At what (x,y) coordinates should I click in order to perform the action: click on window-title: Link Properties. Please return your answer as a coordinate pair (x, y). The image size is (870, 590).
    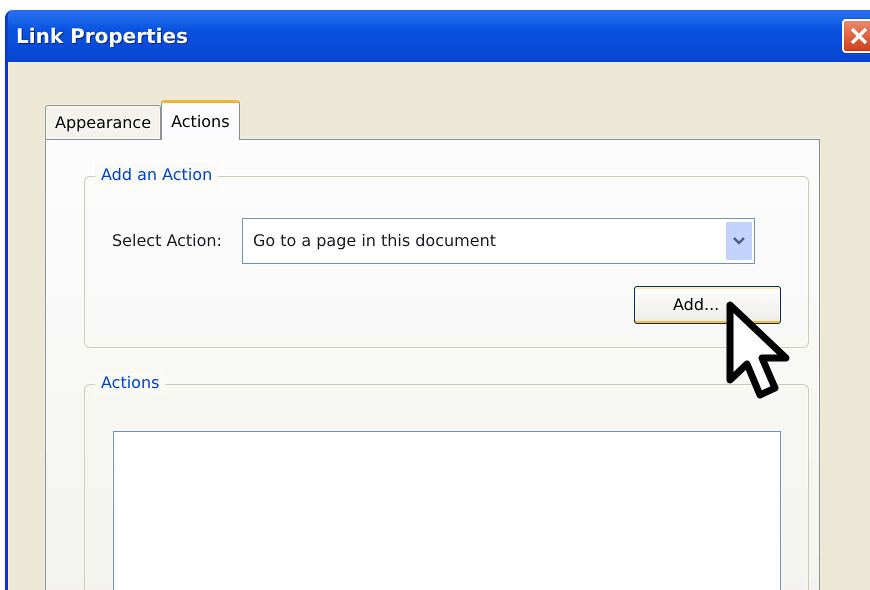
    Looking at the image, I should click on (102, 36).